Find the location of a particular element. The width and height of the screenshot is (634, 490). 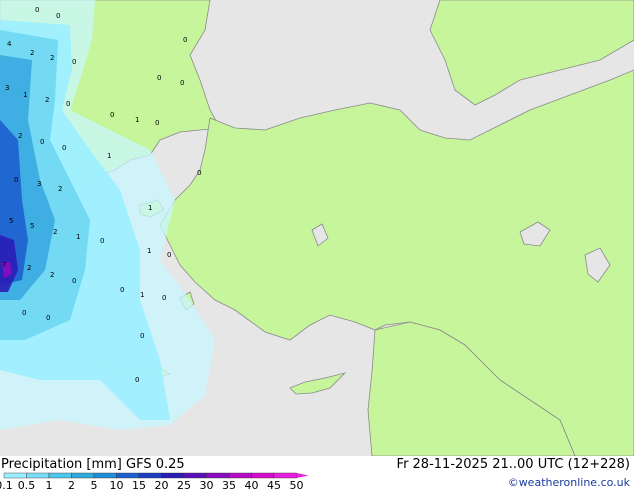

scale-label: 25 is located at coordinates (184, 484).